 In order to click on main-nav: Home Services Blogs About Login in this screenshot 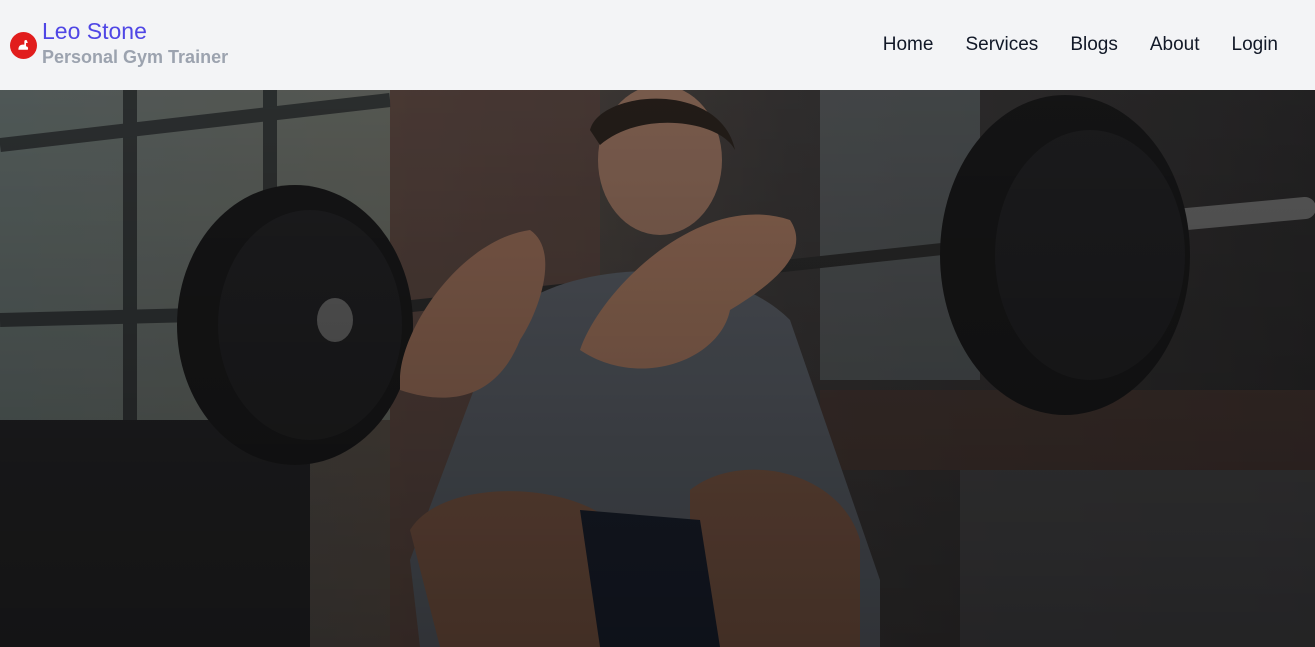, I will do `click(1080, 45)`.